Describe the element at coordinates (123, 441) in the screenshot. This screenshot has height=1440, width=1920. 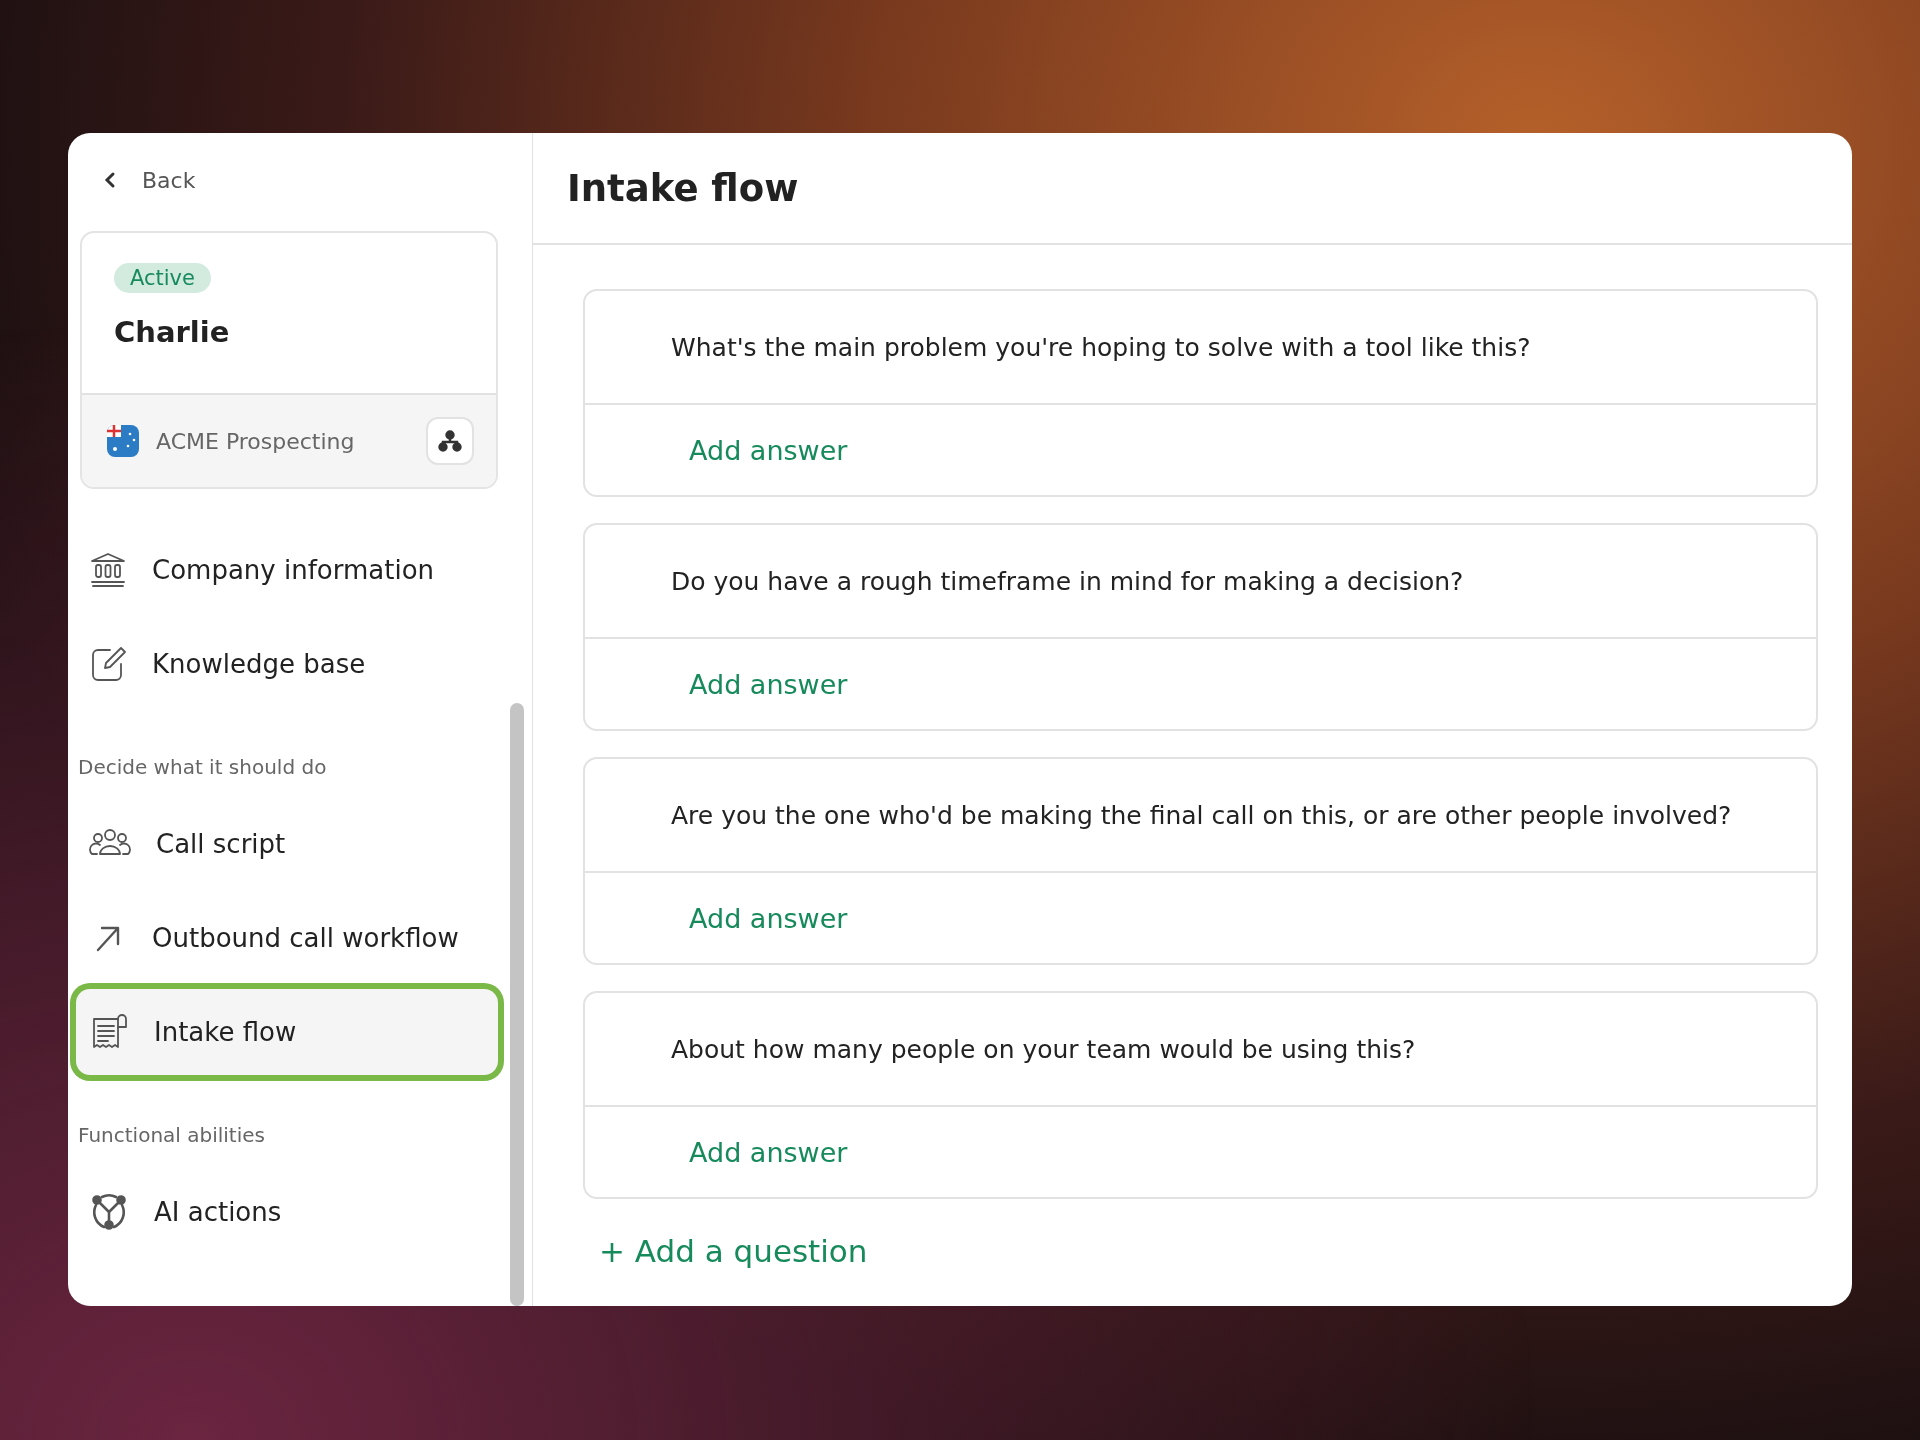
I see `flag-icon` at that location.